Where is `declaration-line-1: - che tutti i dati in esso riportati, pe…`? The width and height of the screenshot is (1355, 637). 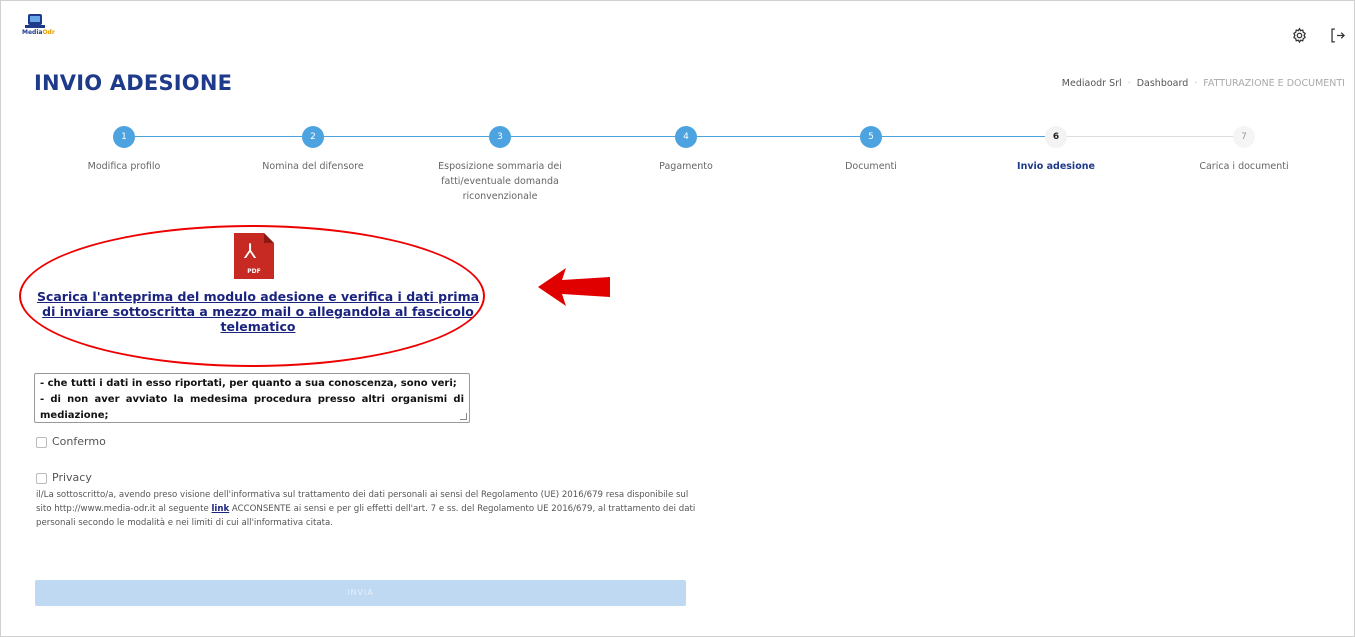
declaration-line-1: - che tutti i dati in esso riportati, pe… is located at coordinates (248, 383).